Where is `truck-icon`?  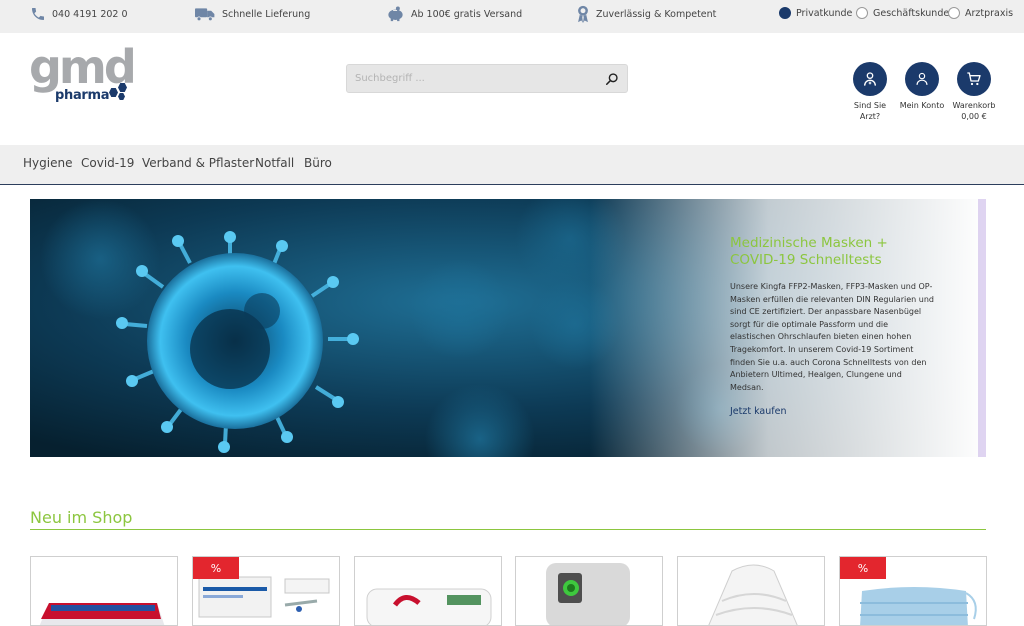 truck-icon is located at coordinates (205, 14).